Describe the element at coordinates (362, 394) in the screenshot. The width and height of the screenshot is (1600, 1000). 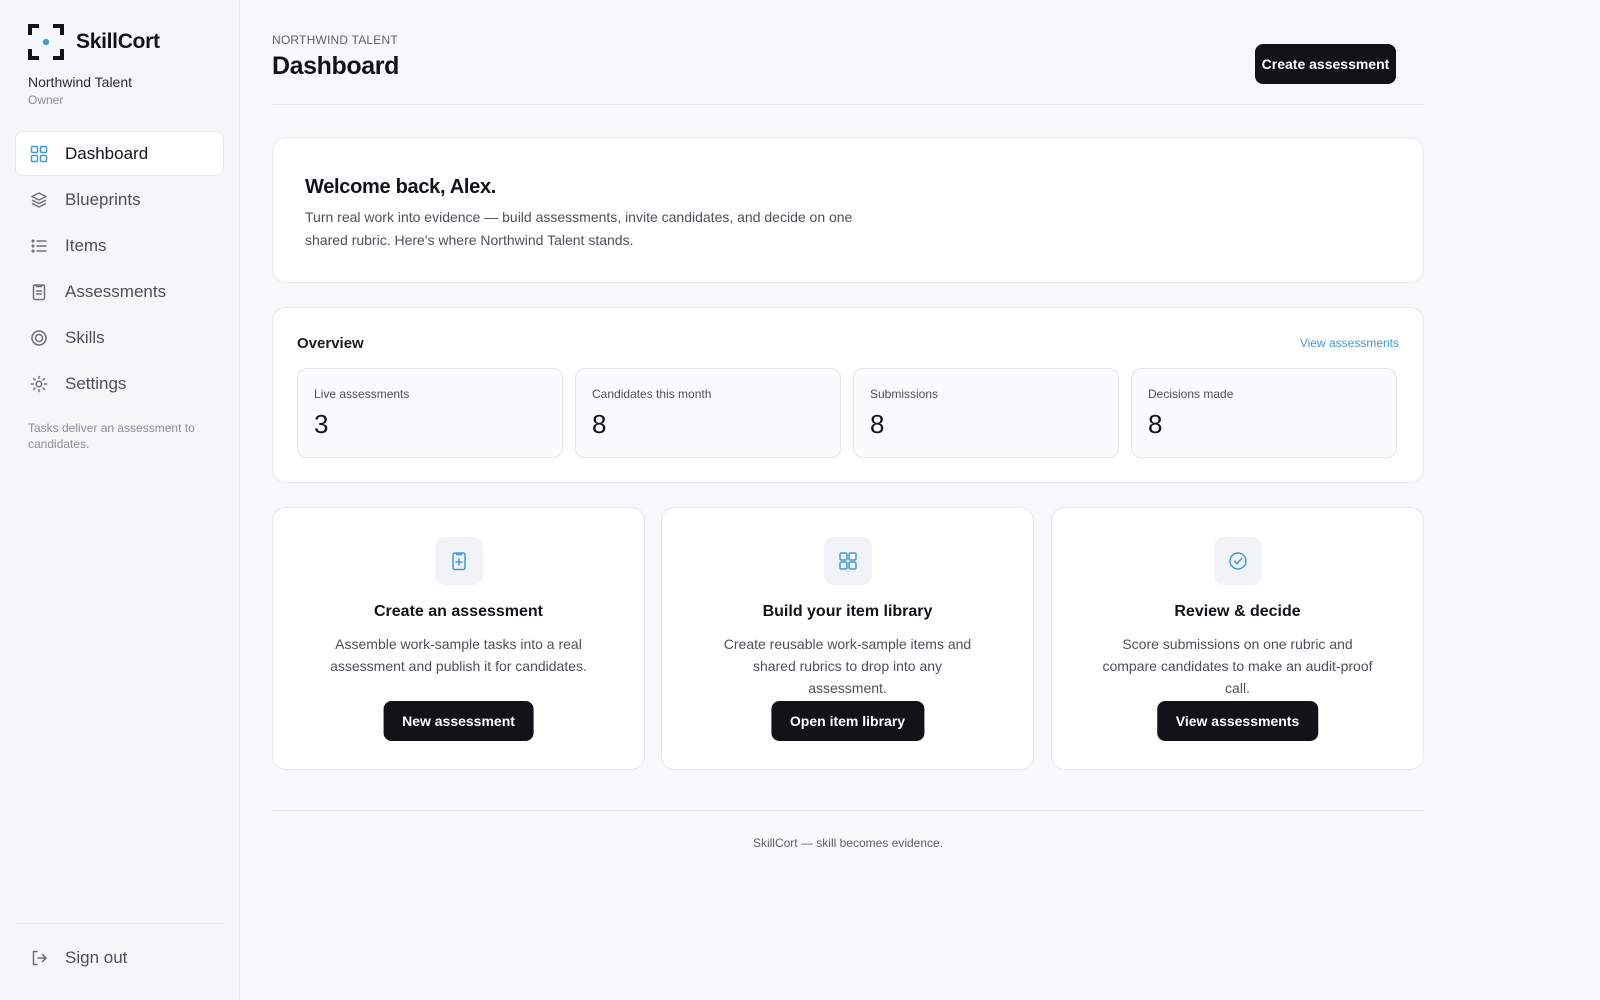
I see `stat-label: Live assessments` at that location.